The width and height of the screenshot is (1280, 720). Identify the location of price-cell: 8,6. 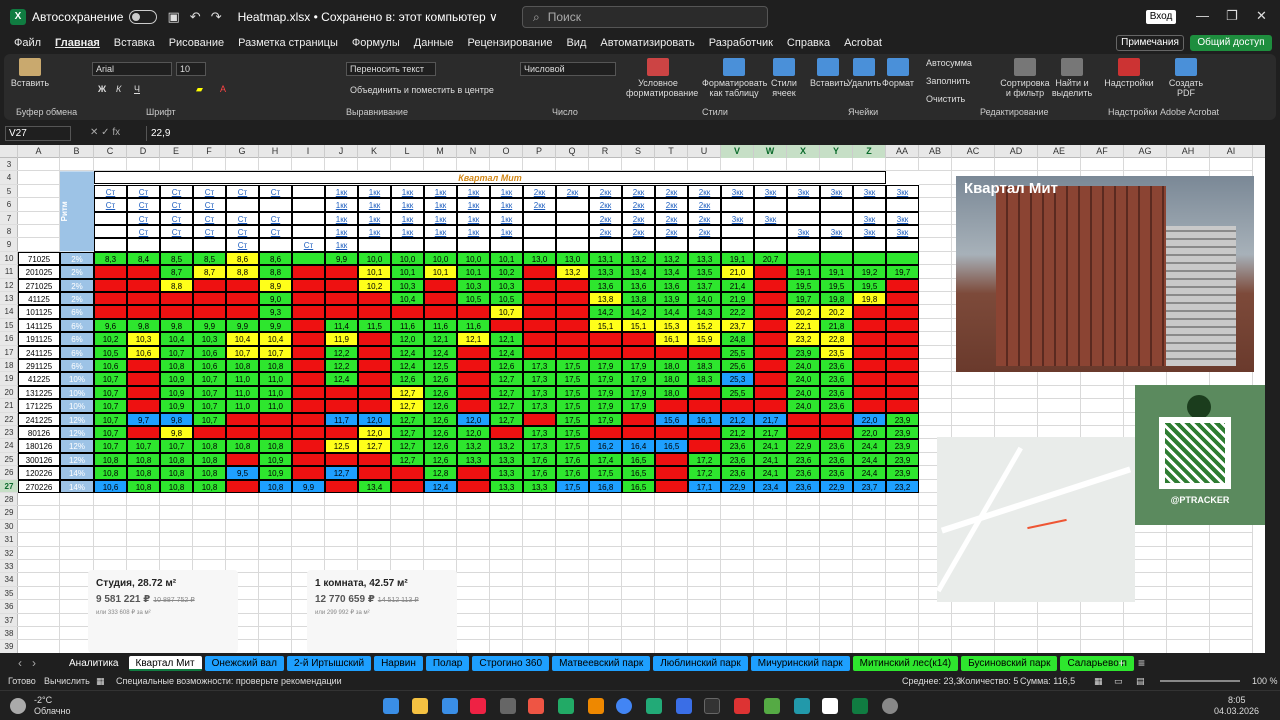
(275, 258).